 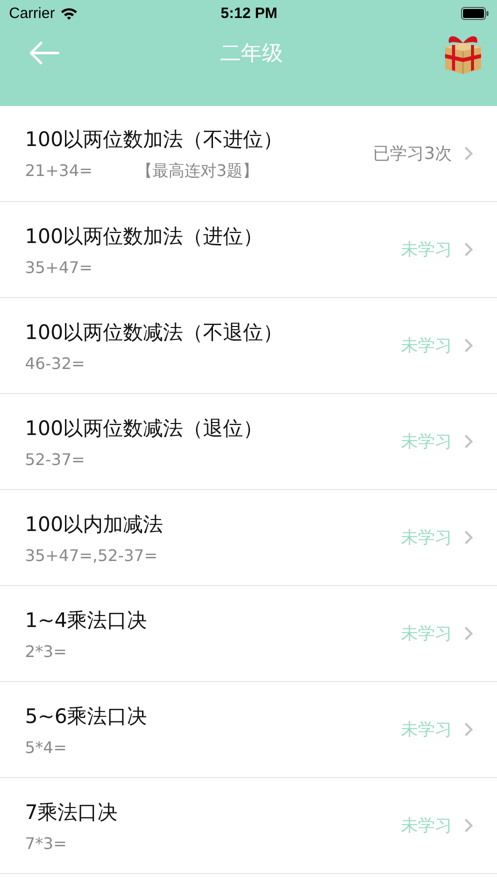 What do you see at coordinates (46, 651) in the screenshot?
I see `example-text: 2*3=` at bounding box center [46, 651].